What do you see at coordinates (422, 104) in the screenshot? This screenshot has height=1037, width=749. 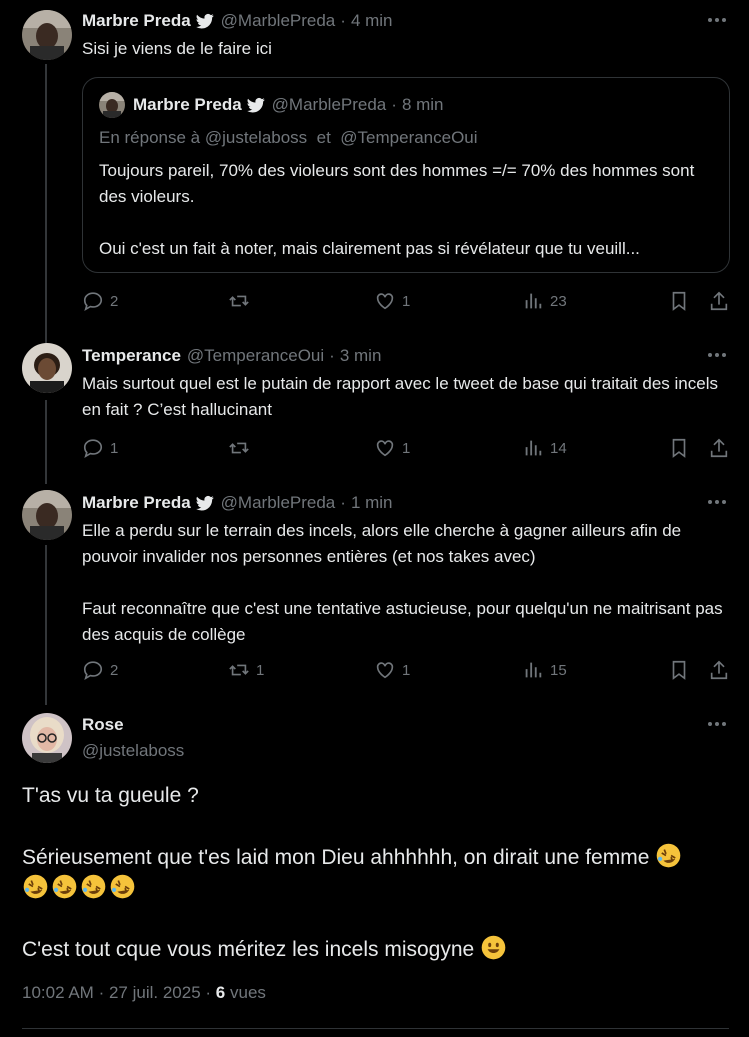 I see `timestamp: 8 min` at bounding box center [422, 104].